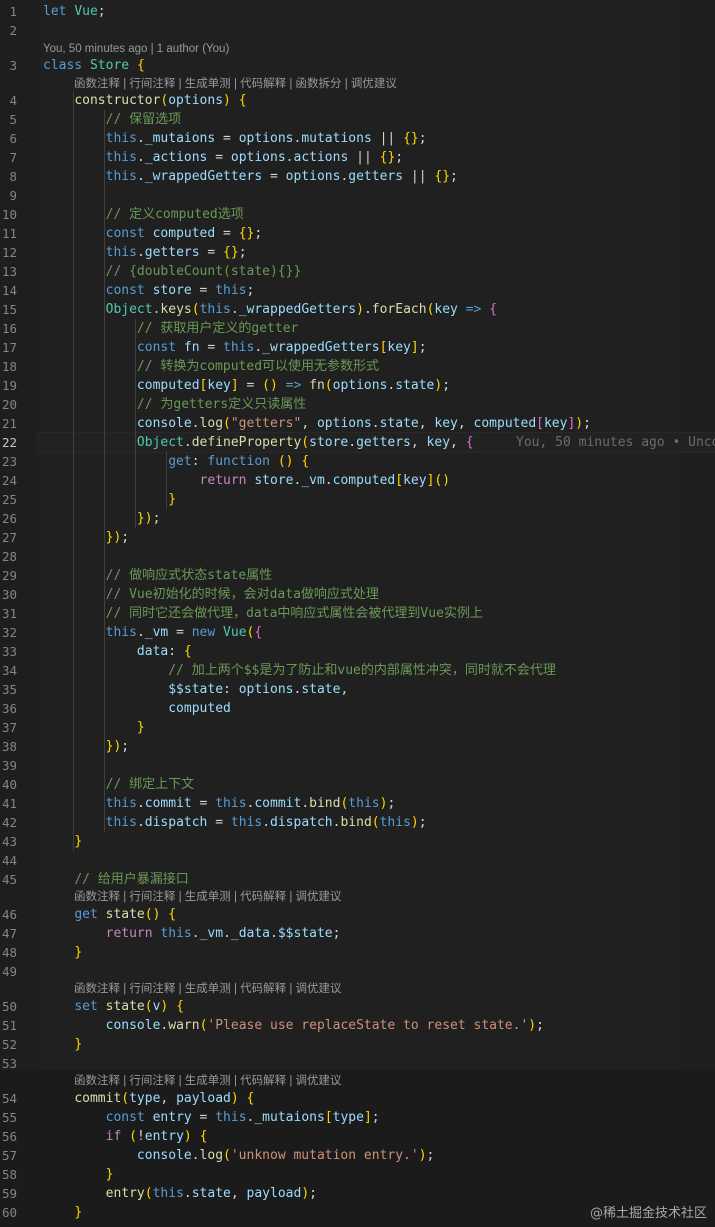 This screenshot has height=1227, width=715. I want to click on code-line: 27 });, so click(357, 537).